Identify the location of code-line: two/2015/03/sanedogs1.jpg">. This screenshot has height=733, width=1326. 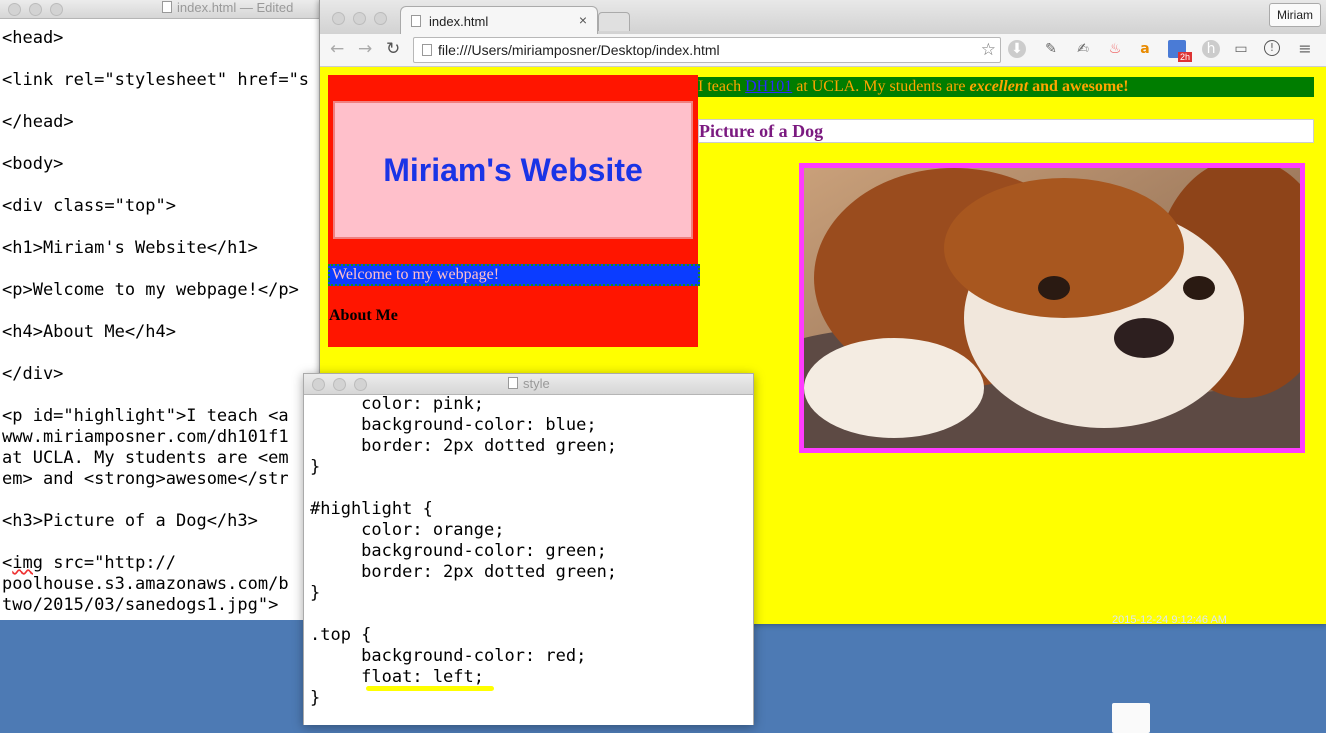
(140, 605).